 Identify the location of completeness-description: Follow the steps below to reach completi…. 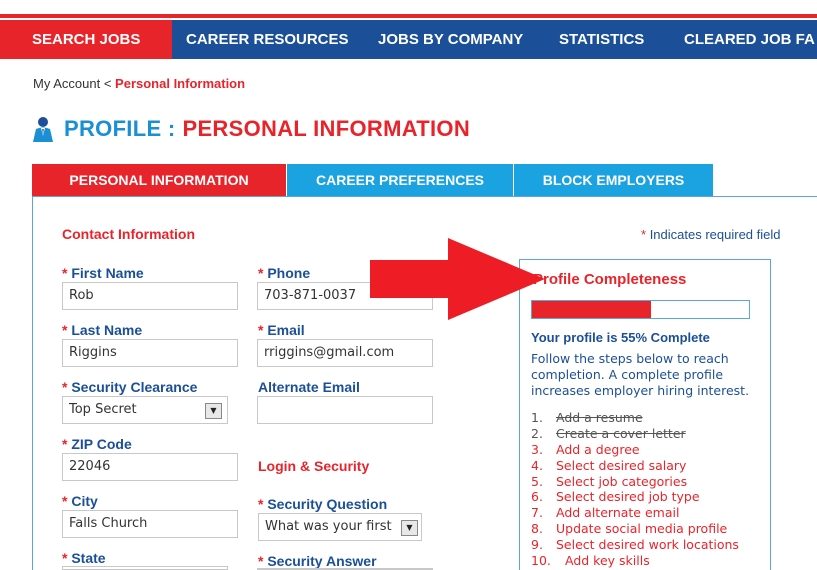
(640, 374).